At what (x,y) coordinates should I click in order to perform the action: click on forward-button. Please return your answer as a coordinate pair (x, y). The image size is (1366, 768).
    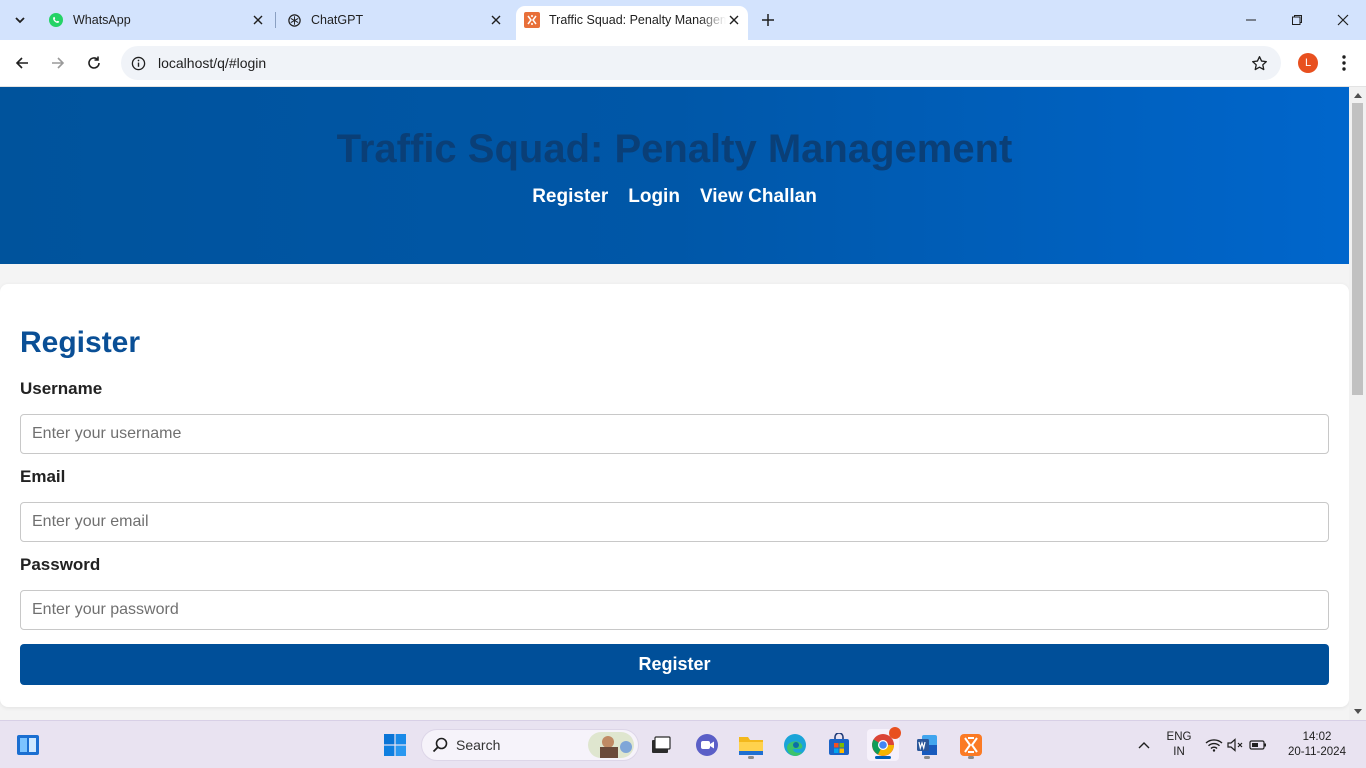
    Looking at the image, I should click on (58, 63).